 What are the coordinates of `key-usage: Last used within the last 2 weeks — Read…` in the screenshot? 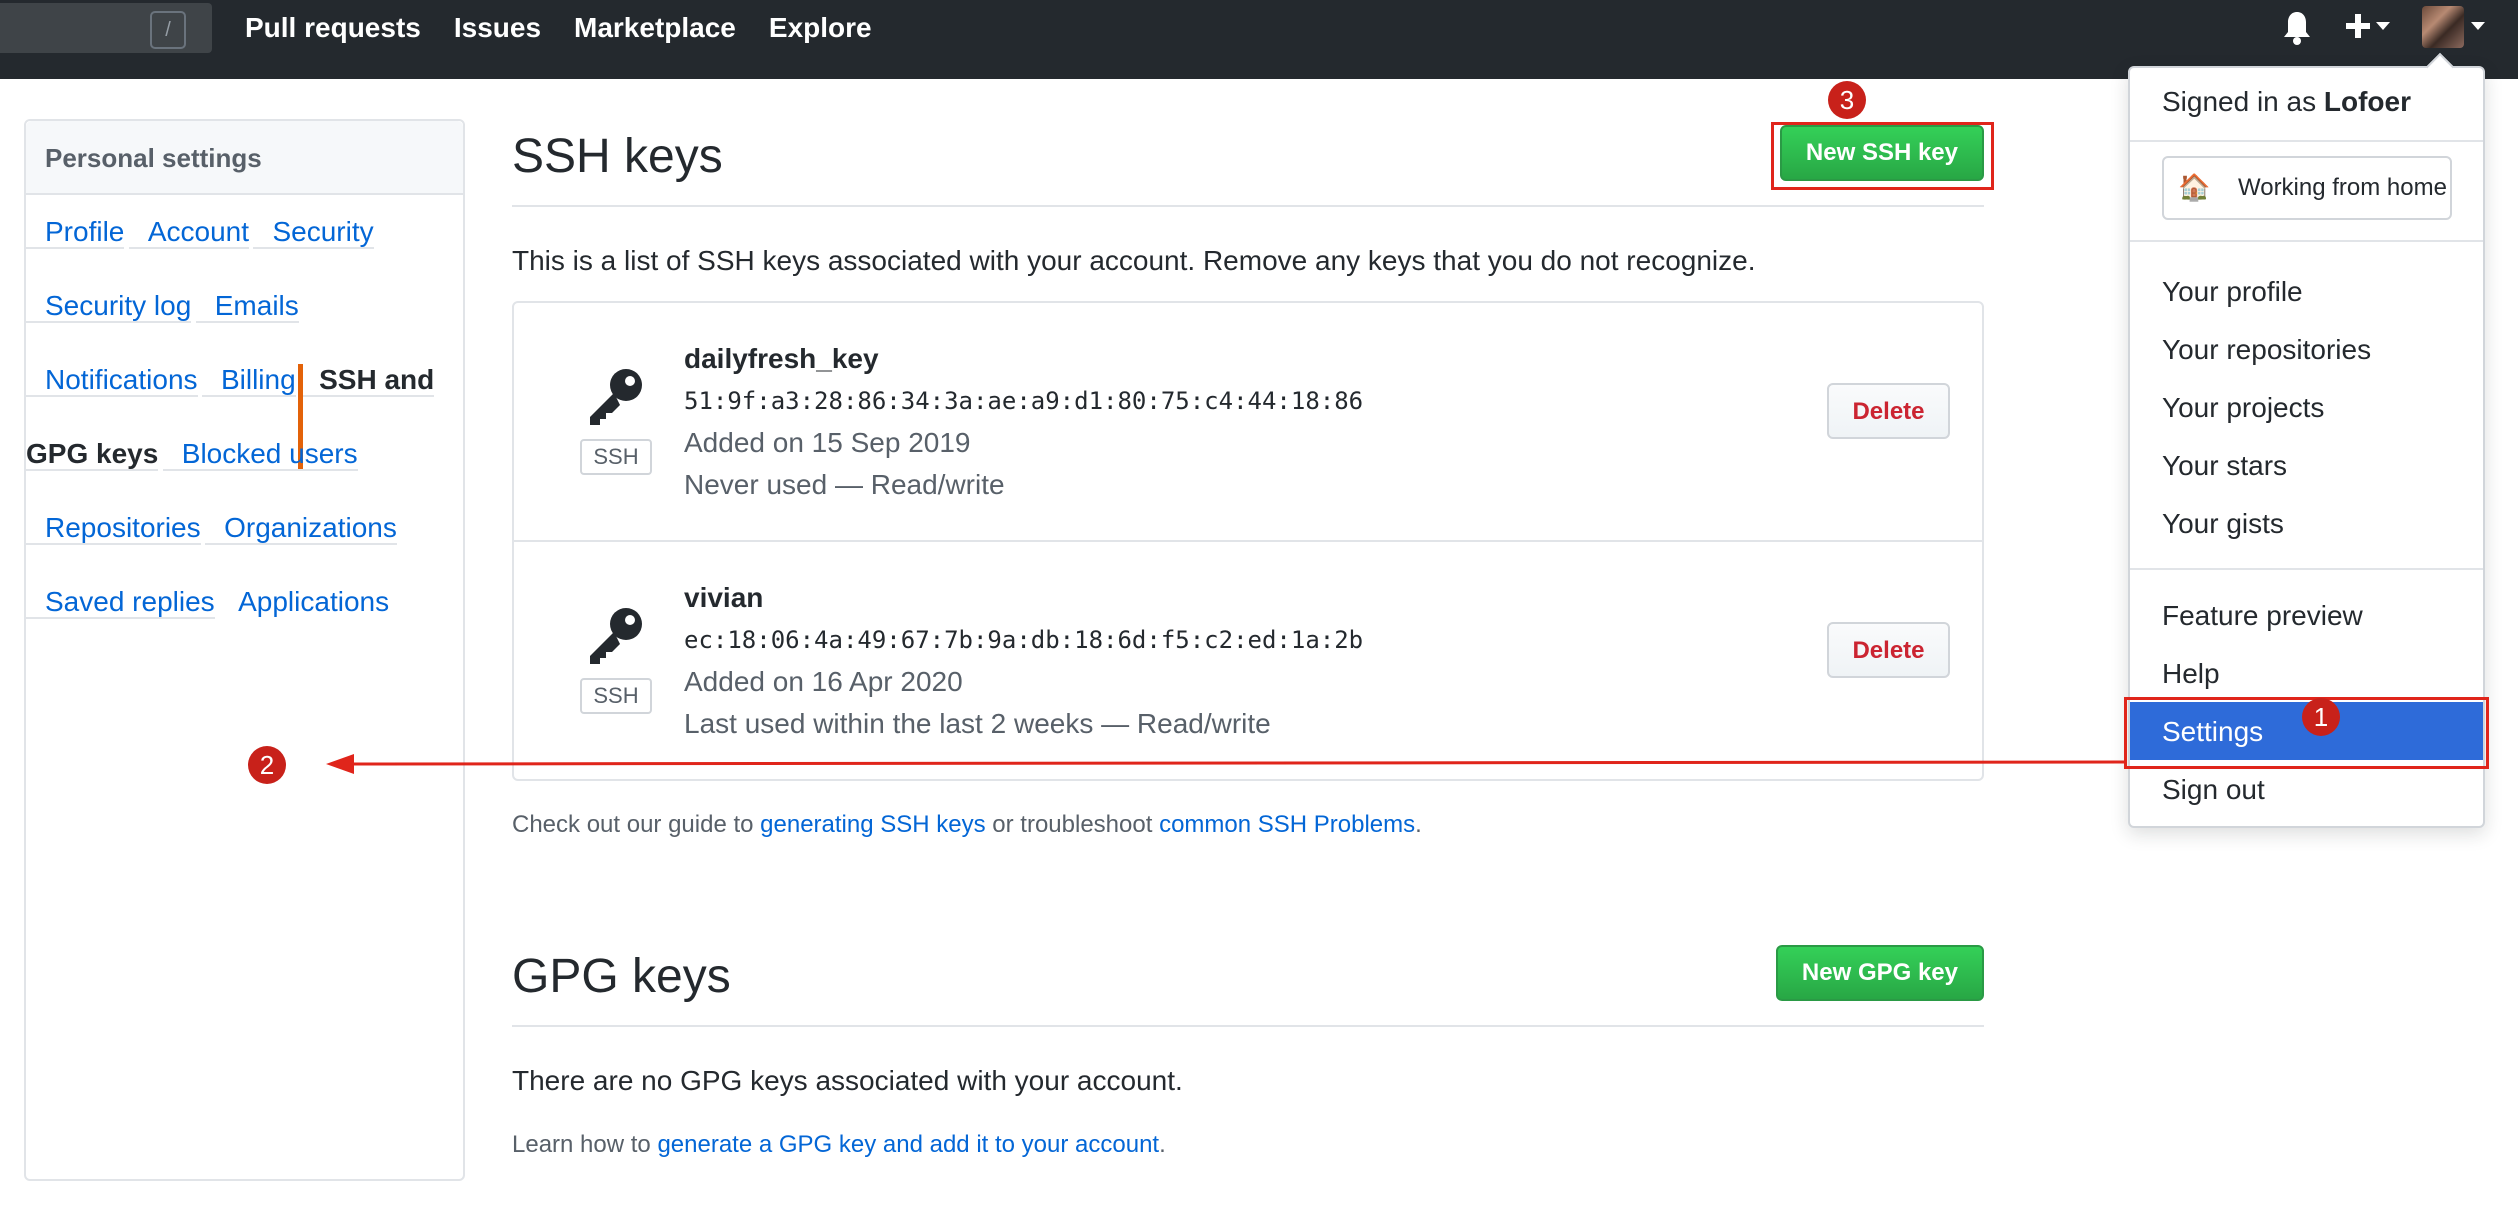 It's located at (977, 723).